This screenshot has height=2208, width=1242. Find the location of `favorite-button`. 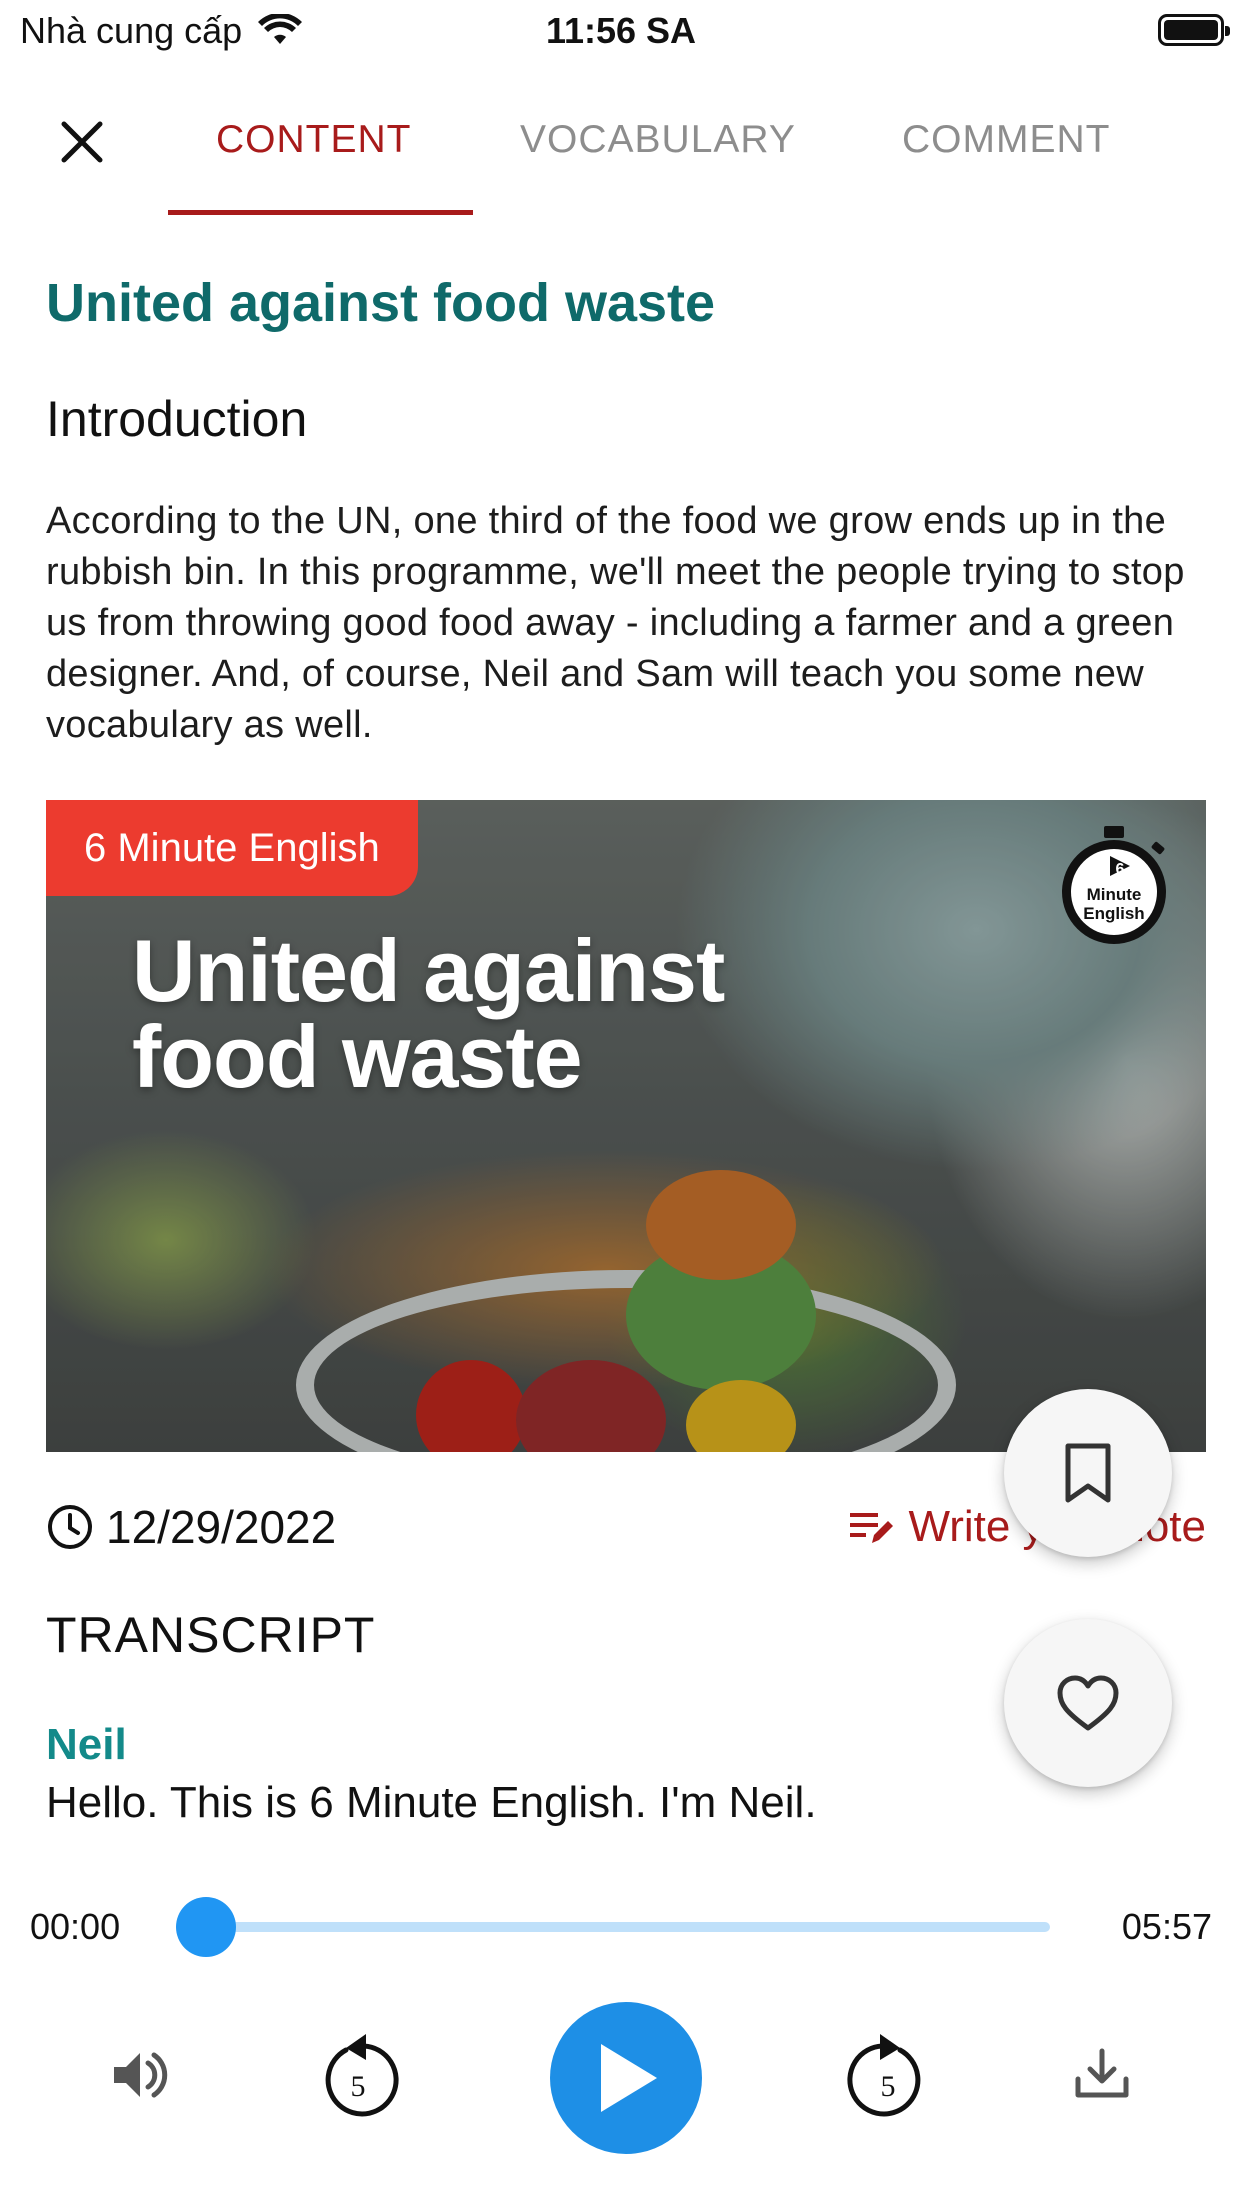

favorite-button is located at coordinates (1088, 1703).